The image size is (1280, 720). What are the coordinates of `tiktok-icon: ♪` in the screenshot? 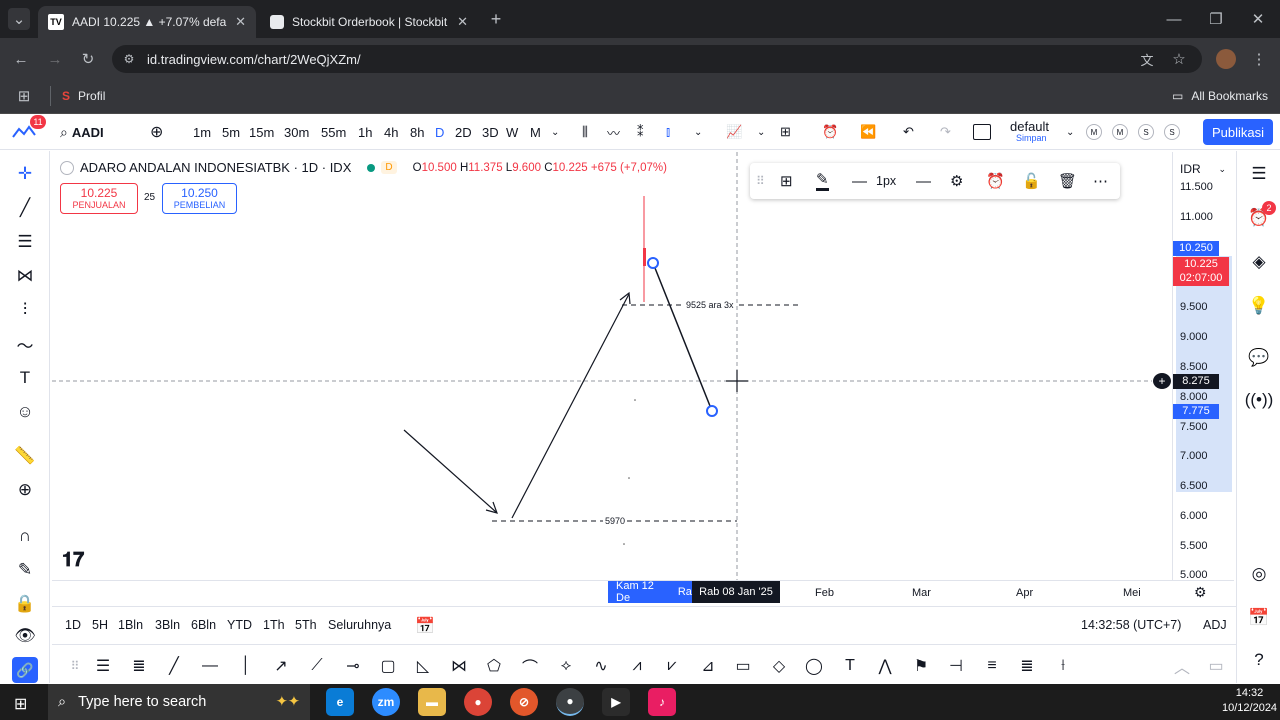 It's located at (662, 702).